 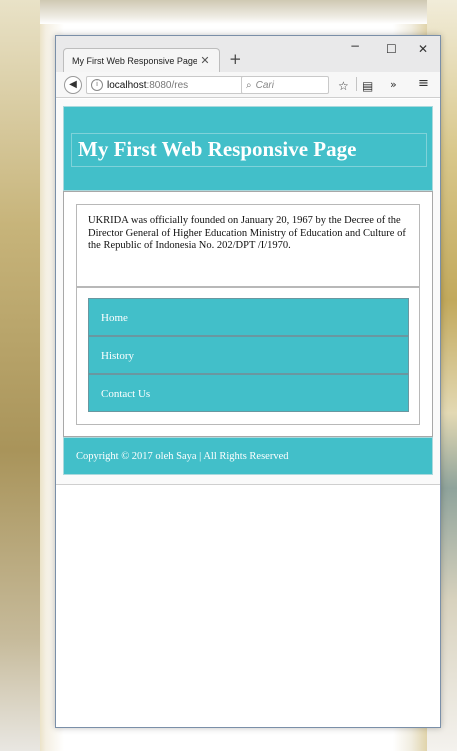 I want to click on close-window-button: ✕, so click(x=423, y=49).